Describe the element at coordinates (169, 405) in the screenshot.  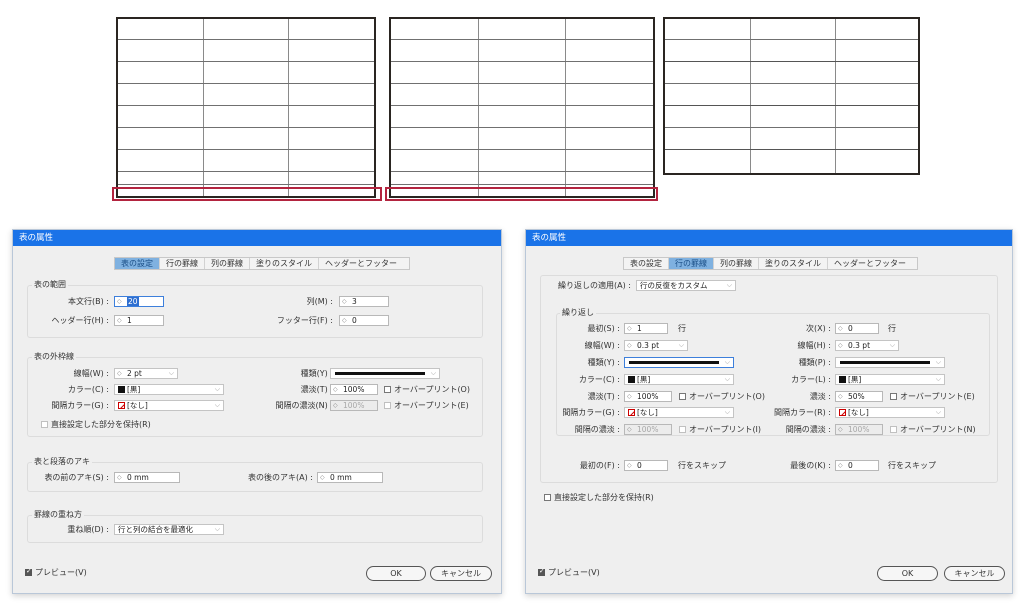
I see `gap-color-dropdown: [なし] ⌵` at that location.